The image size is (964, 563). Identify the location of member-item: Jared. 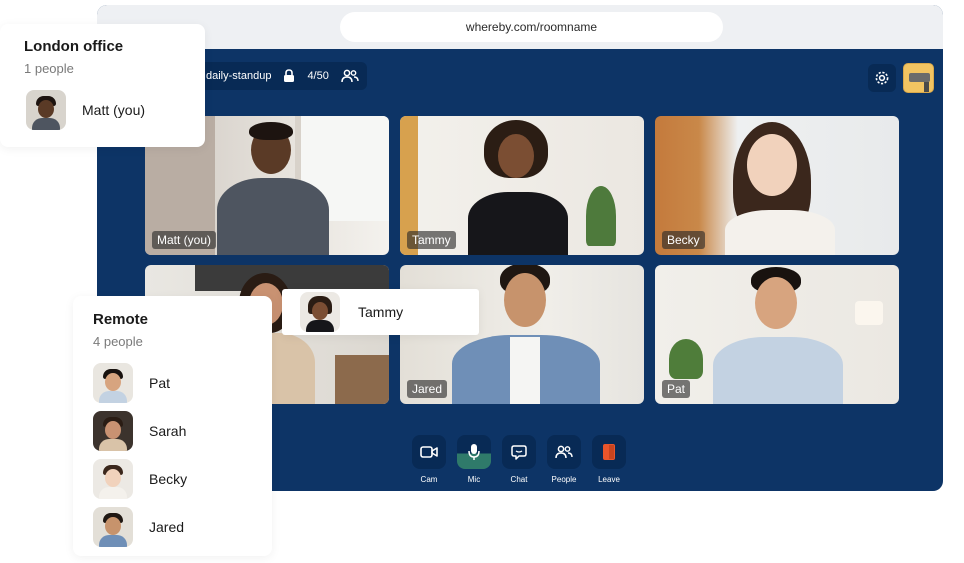
(182, 527).